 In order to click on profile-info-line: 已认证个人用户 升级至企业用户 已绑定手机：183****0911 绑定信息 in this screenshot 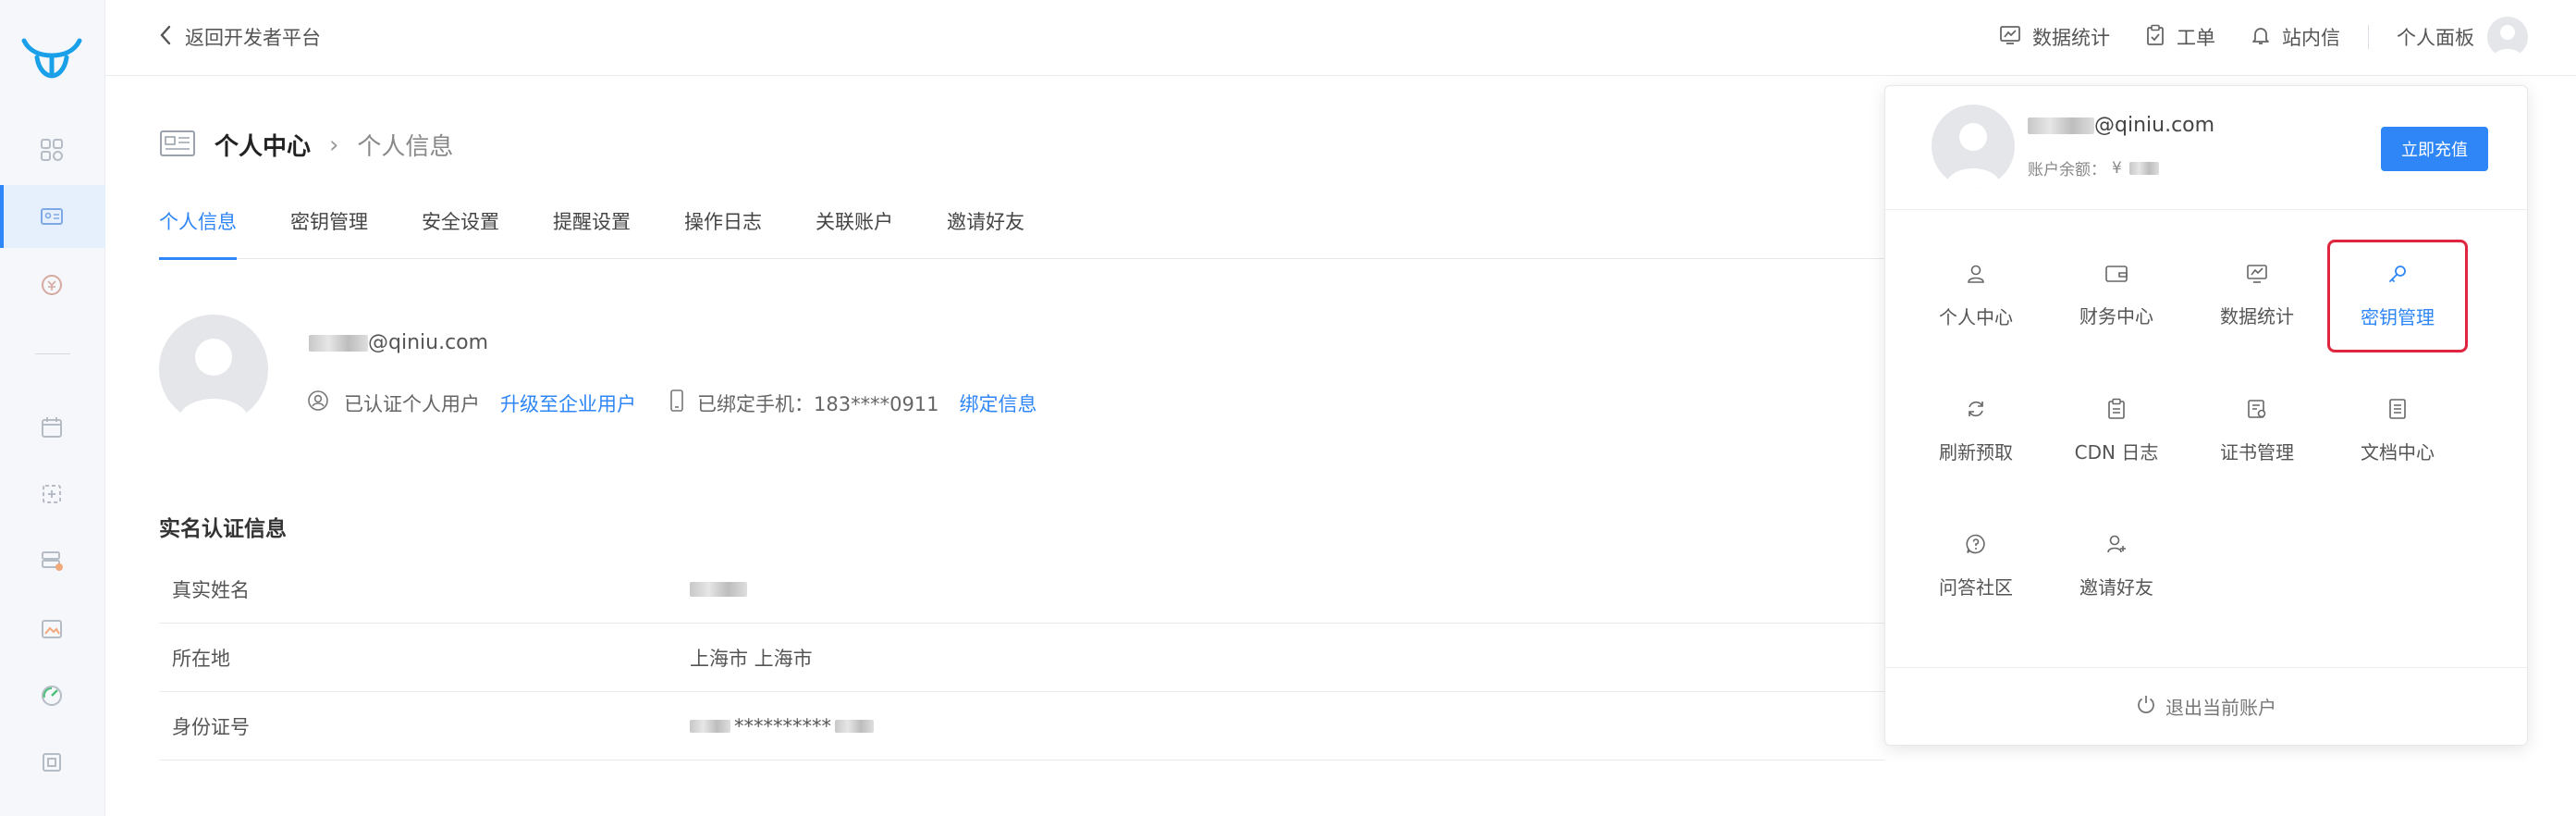, I will do `click(672, 403)`.